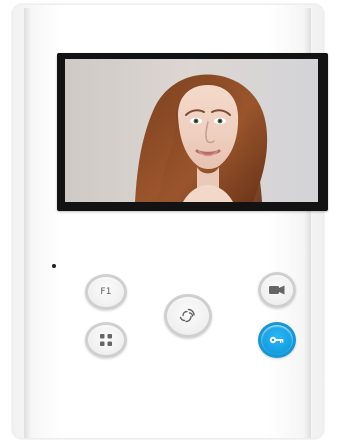 The image size is (337, 443). I want to click on grid-icon, so click(106, 340).